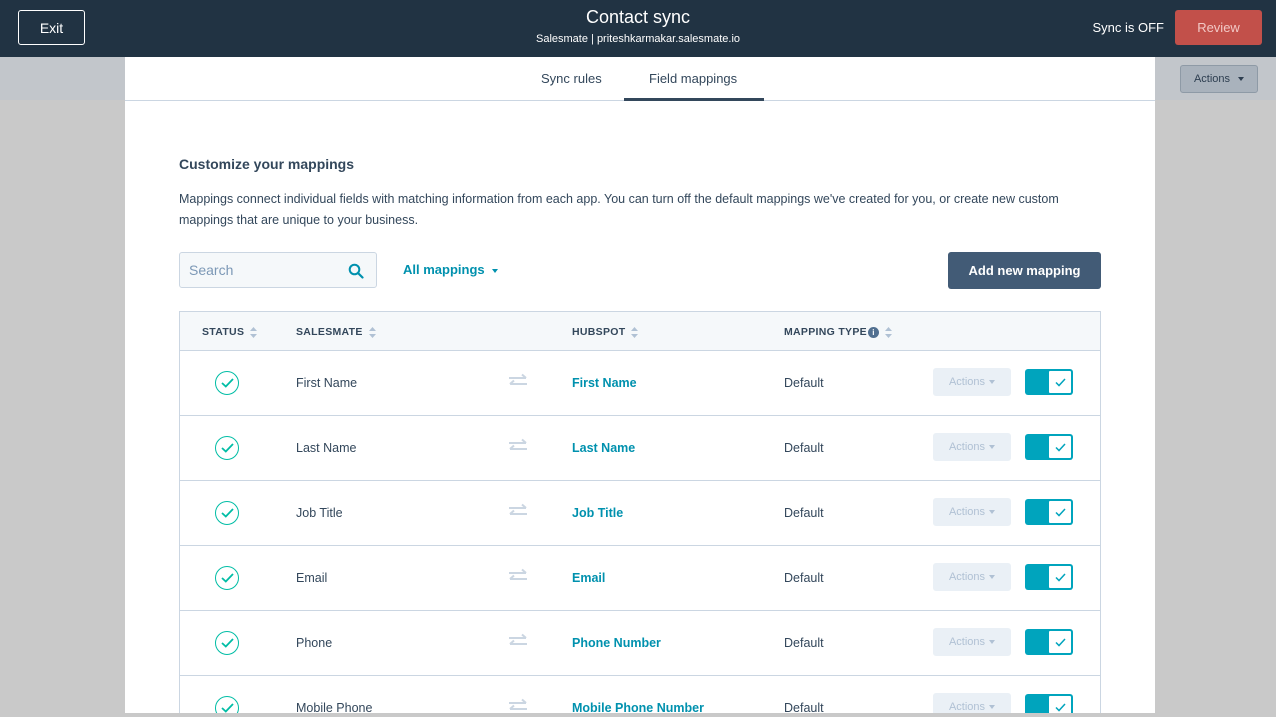 This screenshot has width=1276, height=717. What do you see at coordinates (329, 332) in the screenshot?
I see `column-label: SALESMATE` at bounding box center [329, 332].